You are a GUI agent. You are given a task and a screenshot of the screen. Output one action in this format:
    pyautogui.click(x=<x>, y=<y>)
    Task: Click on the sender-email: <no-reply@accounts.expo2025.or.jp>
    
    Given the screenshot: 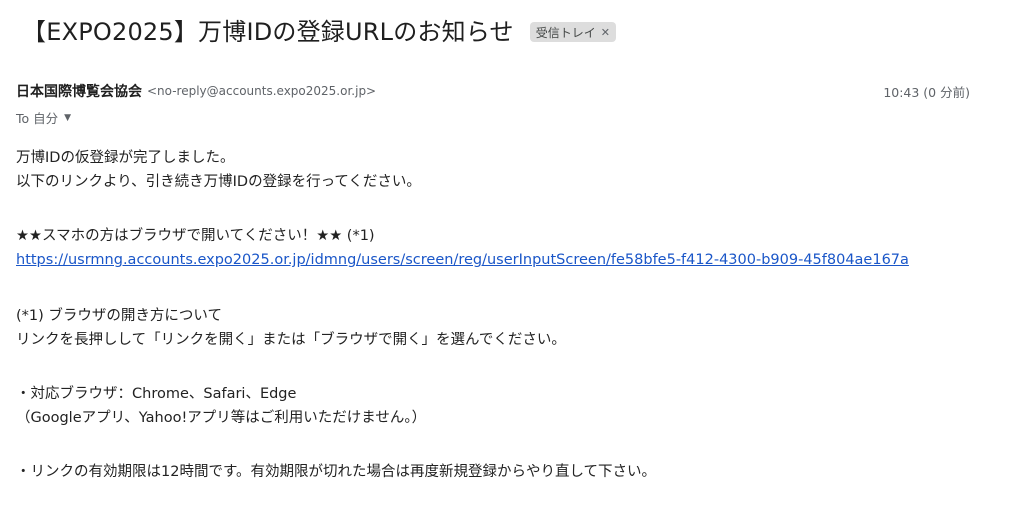 What is the action you would take?
    pyautogui.click(x=262, y=91)
    